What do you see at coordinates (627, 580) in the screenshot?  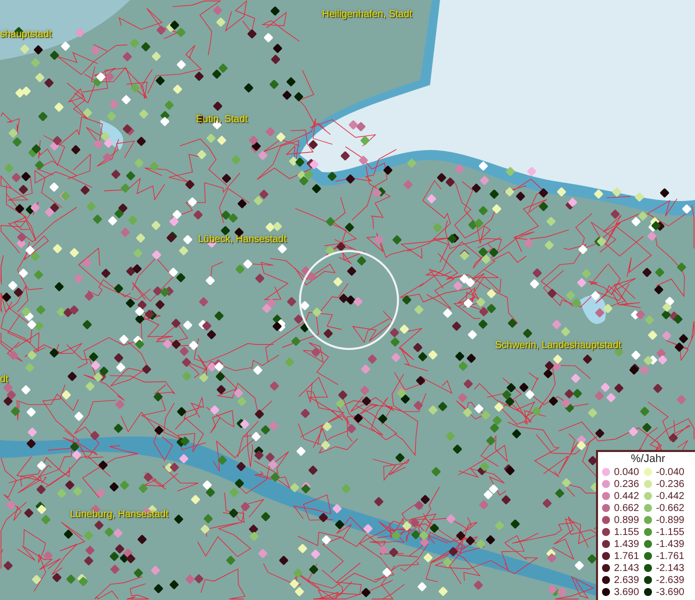 I see `legend-label: 2.639` at bounding box center [627, 580].